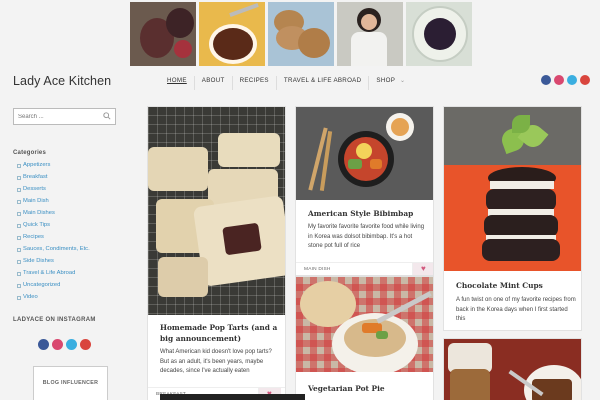  I want to click on search-box, so click(64, 116).